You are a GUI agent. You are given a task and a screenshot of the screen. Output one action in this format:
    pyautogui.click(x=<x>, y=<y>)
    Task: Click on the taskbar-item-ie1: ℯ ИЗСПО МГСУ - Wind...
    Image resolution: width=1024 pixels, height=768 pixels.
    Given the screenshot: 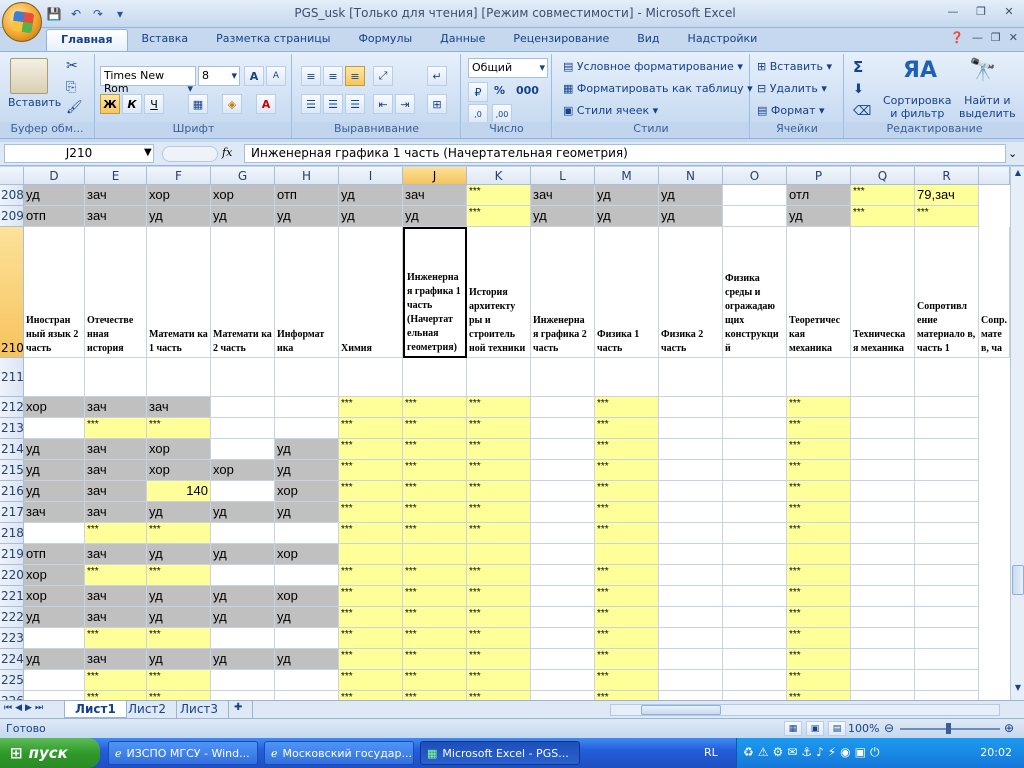 What is the action you would take?
    pyautogui.click(x=183, y=753)
    